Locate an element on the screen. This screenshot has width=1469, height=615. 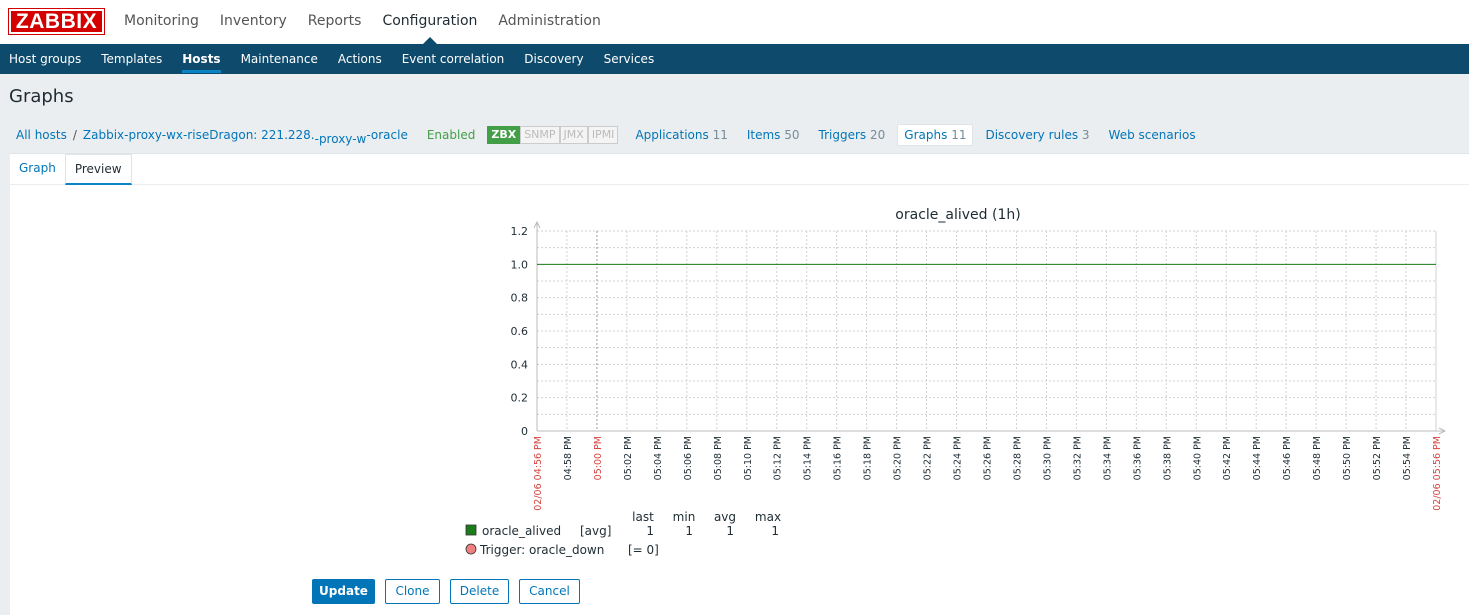
legend-value-last: 1 is located at coordinates (650, 531).